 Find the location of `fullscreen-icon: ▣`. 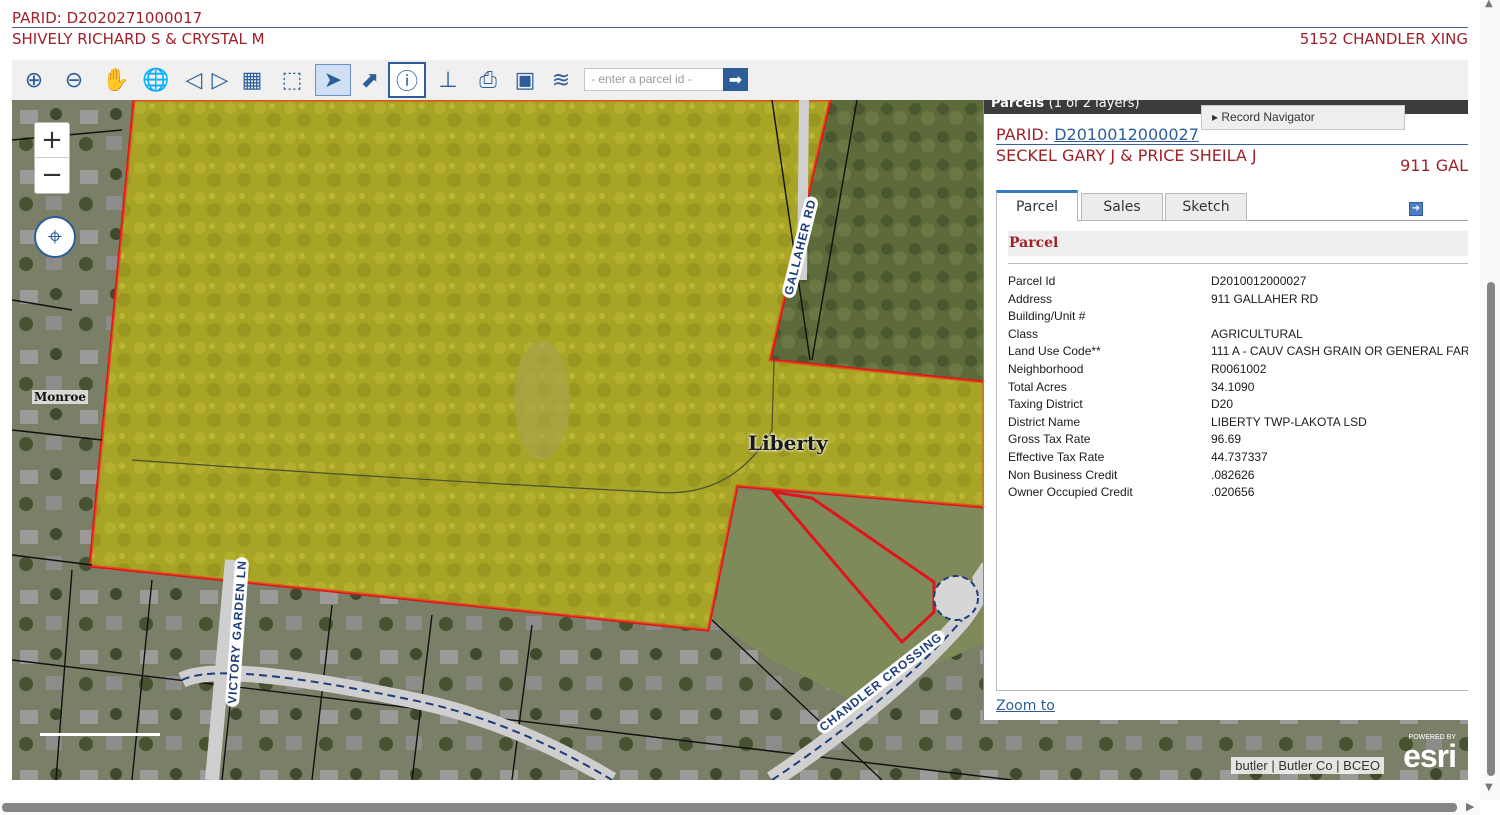

fullscreen-icon: ▣ is located at coordinates (525, 80).